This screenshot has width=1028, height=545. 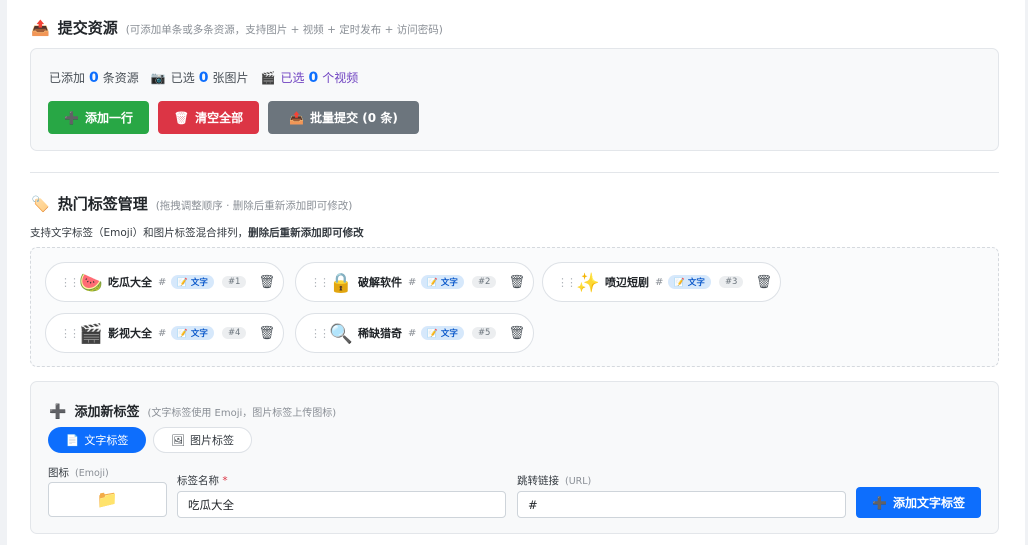 I want to click on tag-chip: ⋮⋮ 🎬 影视大全 # 📝 文字 #4 🗑, so click(x=164, y=333).